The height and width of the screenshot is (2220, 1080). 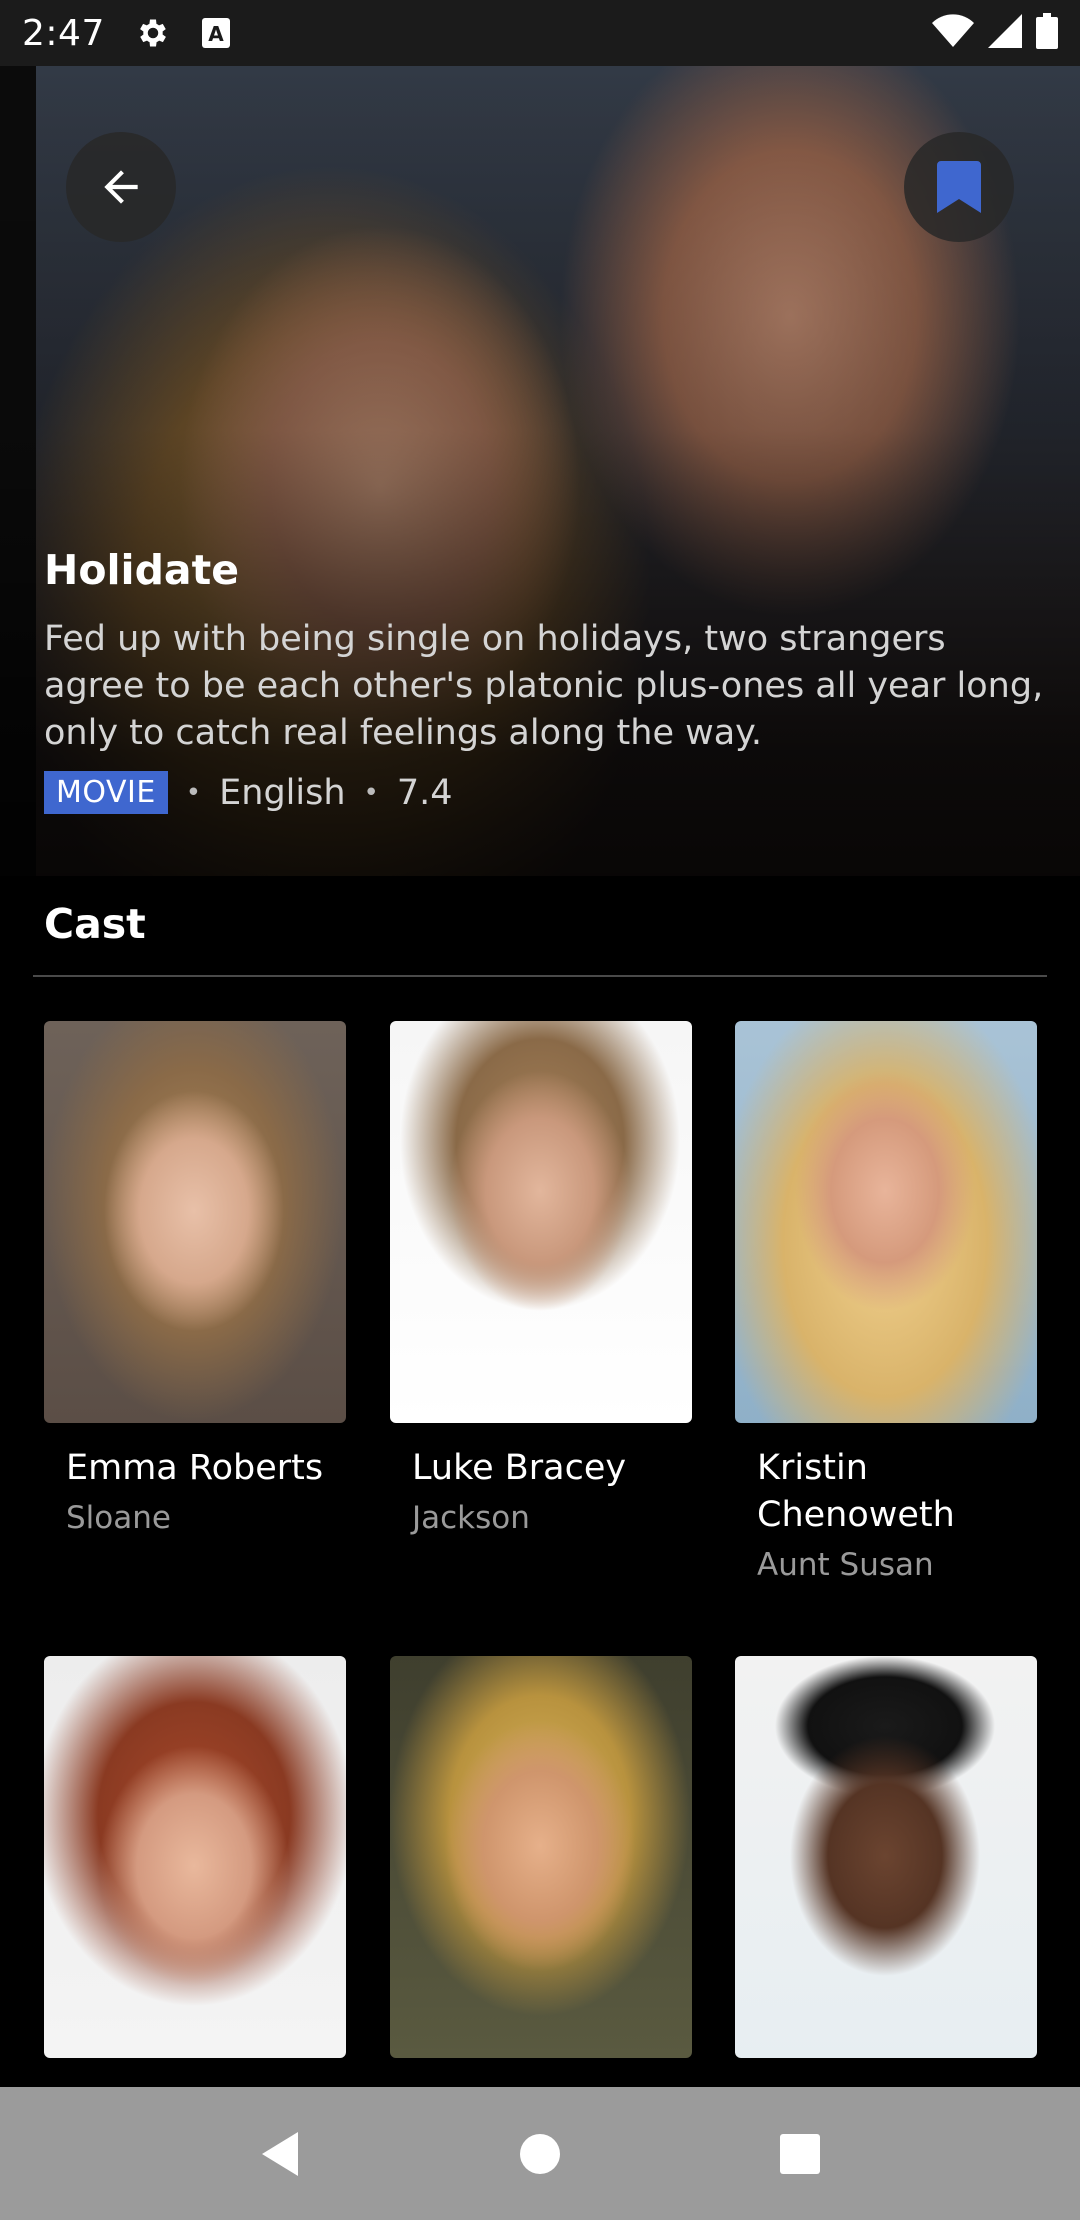 What do you see at coordinates (95, 924) in the screenshot?
I see `cast-header: Cast` at bounding box center [95, 924].